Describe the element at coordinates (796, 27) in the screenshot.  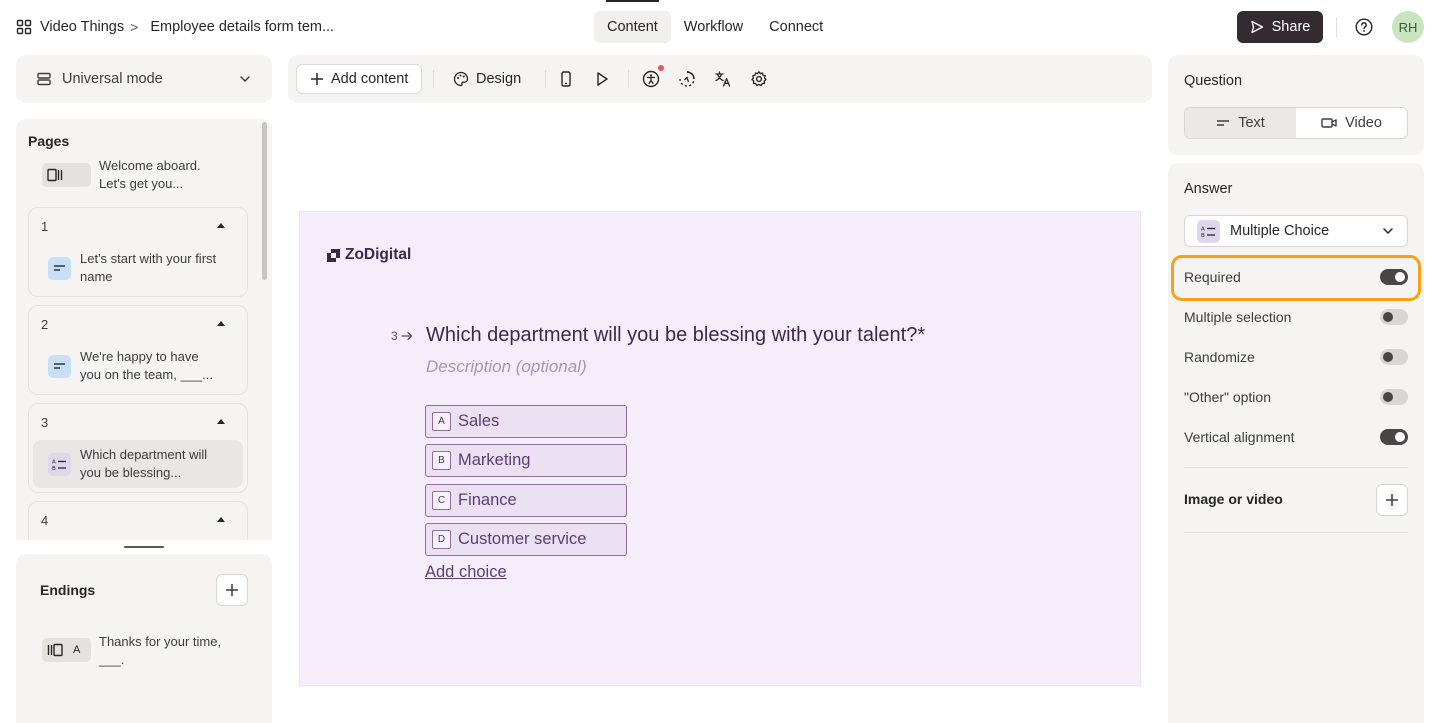
I see `tab-connect: Connect` at that location.